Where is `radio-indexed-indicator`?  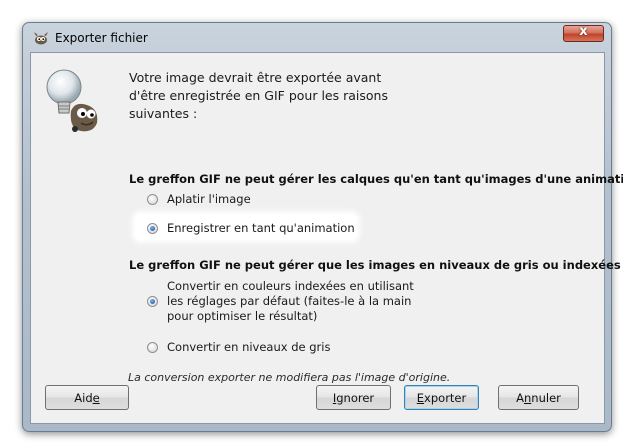
radio-indexed-indicator is located at coordinates (152, 301).